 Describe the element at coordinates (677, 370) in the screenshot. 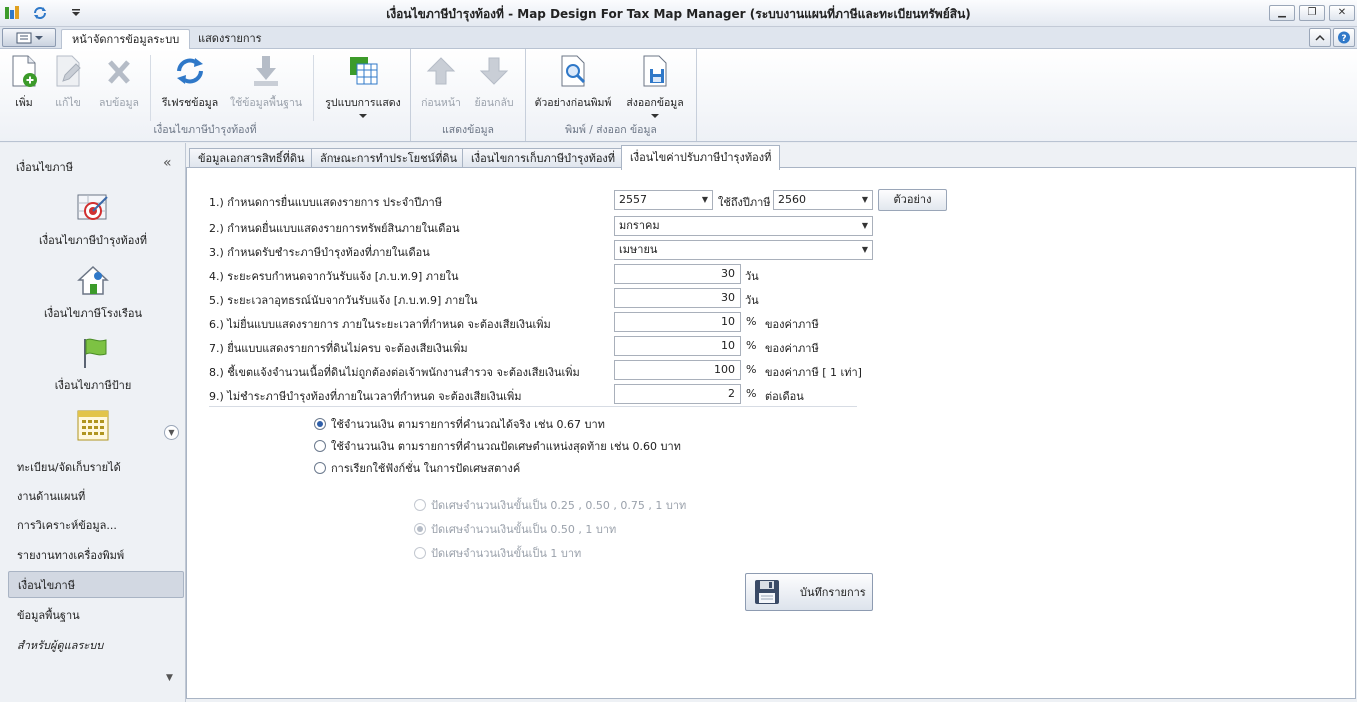

I see `wrong-area-penalty-input: 100` at that location.